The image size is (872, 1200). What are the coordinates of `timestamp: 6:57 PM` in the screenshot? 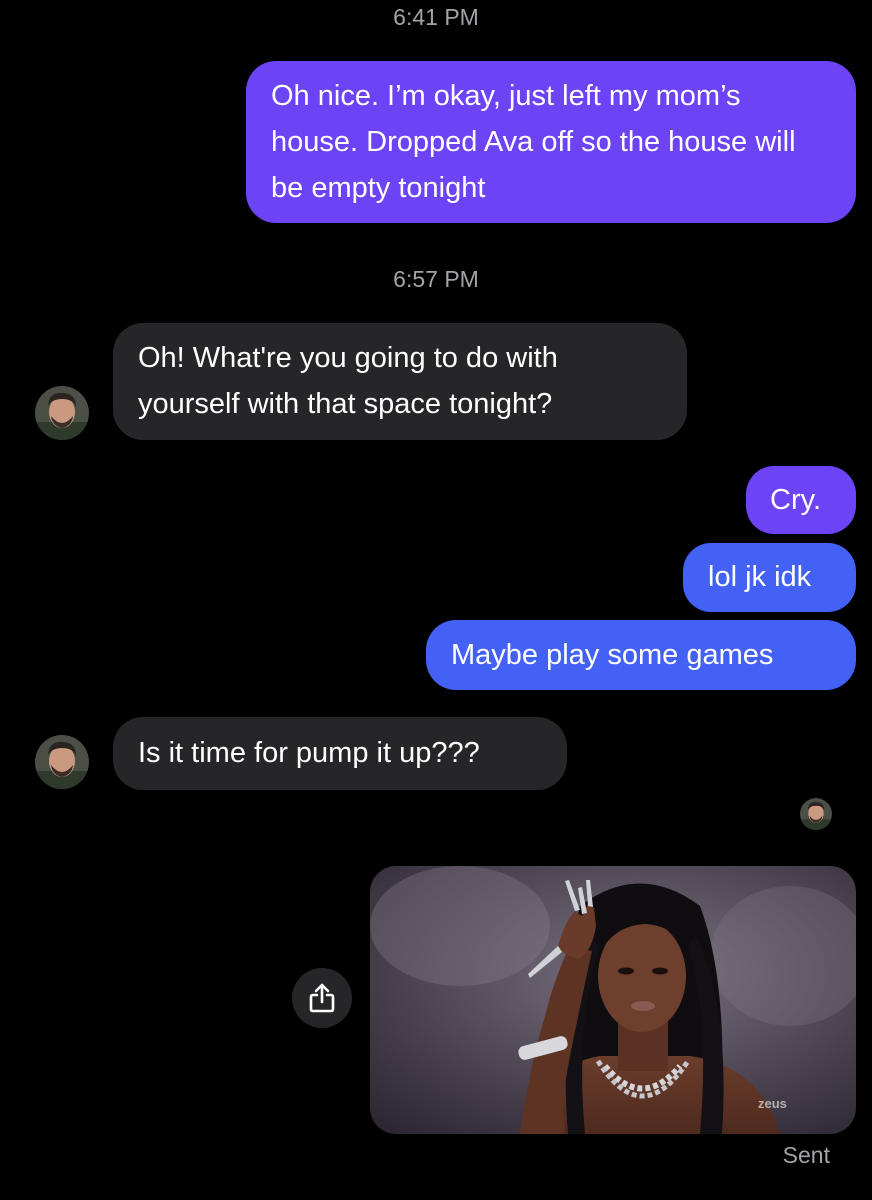 It's located at (436, 279).